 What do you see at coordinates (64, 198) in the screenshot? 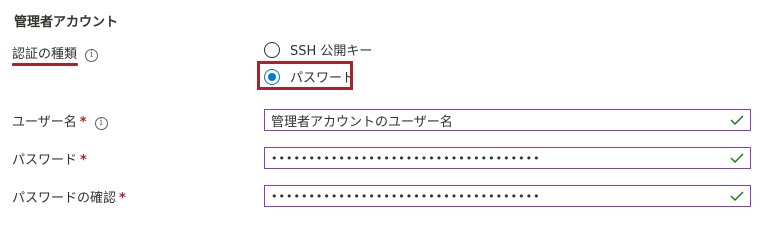
I see `password-confirm-label: パスワードの確認` at bounding box center [64, 198].